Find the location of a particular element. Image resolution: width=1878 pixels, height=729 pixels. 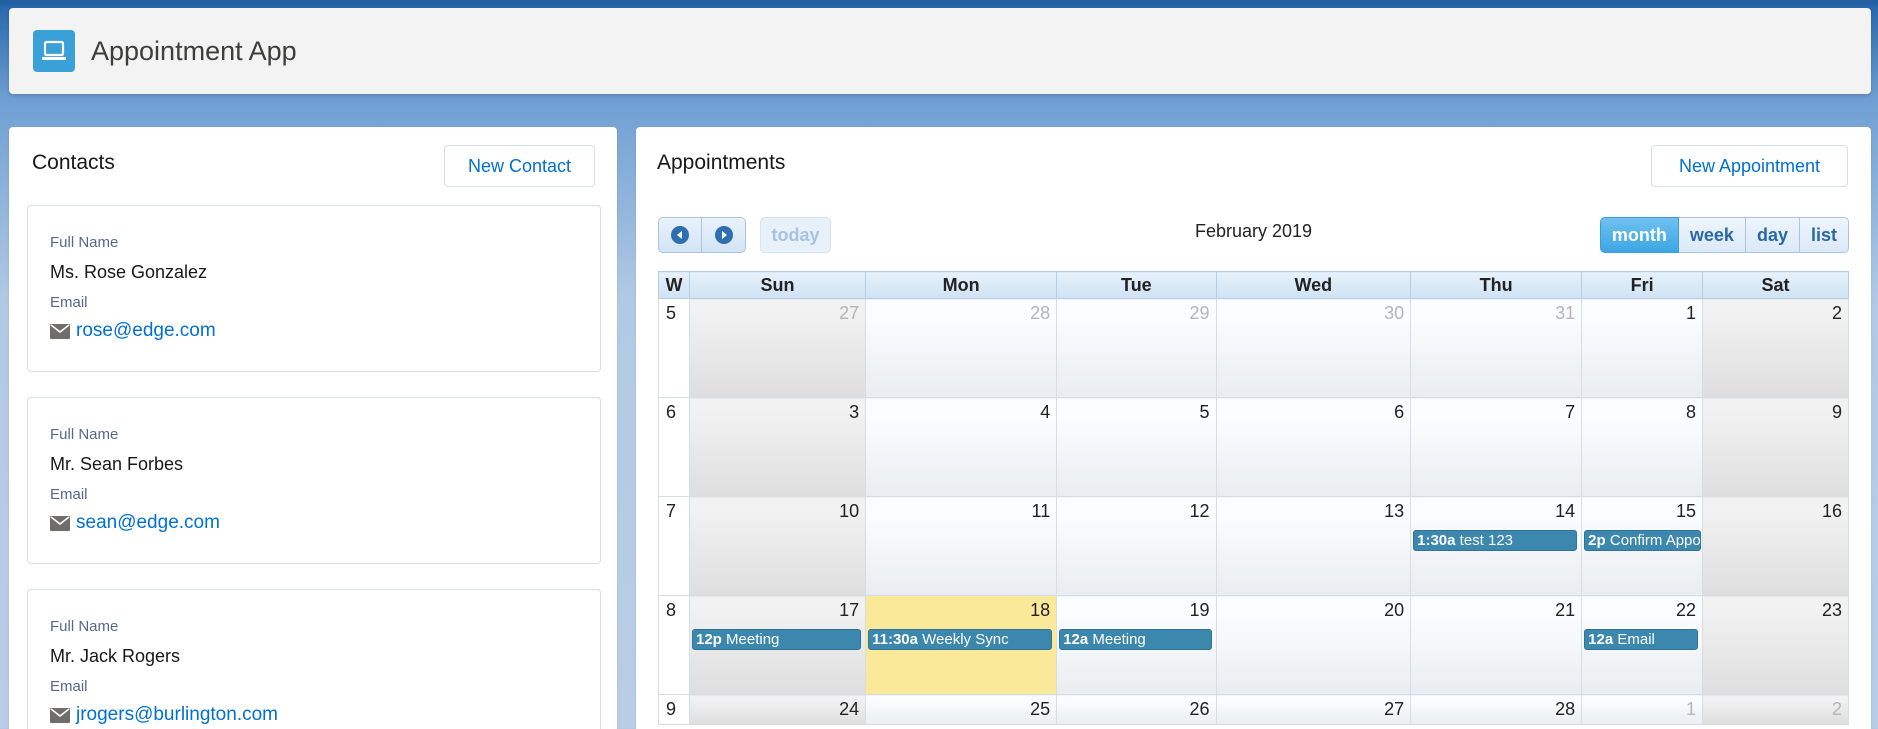

day-number: 15 is located at coordinates (1685, 511).